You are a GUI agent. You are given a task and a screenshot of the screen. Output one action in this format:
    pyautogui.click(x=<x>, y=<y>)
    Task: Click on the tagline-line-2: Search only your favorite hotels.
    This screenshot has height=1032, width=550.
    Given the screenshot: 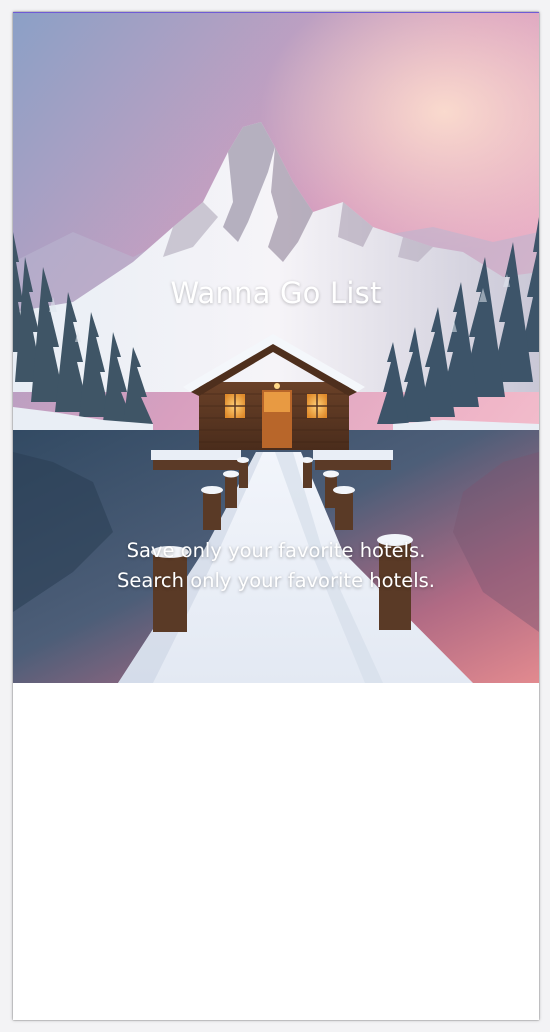 What is the action you would take?
    pyautogui.click(x=276, y=580)
    